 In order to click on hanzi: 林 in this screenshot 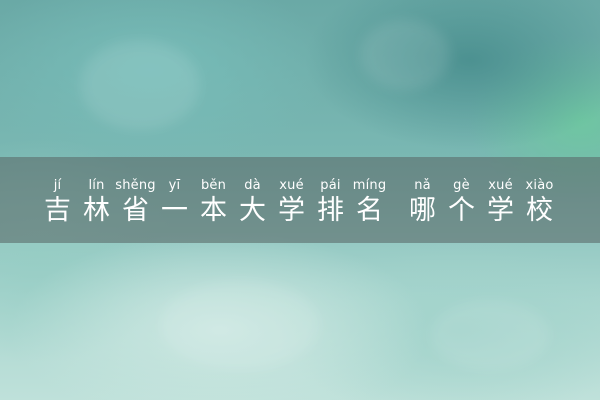, I will do `click(96, 210)`.